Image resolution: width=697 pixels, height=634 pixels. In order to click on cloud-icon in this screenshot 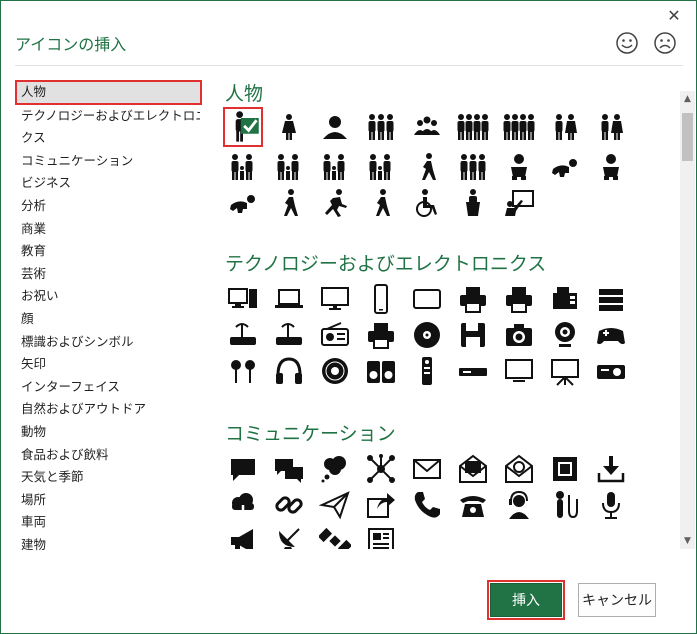, I will do `click(243, 505)`.